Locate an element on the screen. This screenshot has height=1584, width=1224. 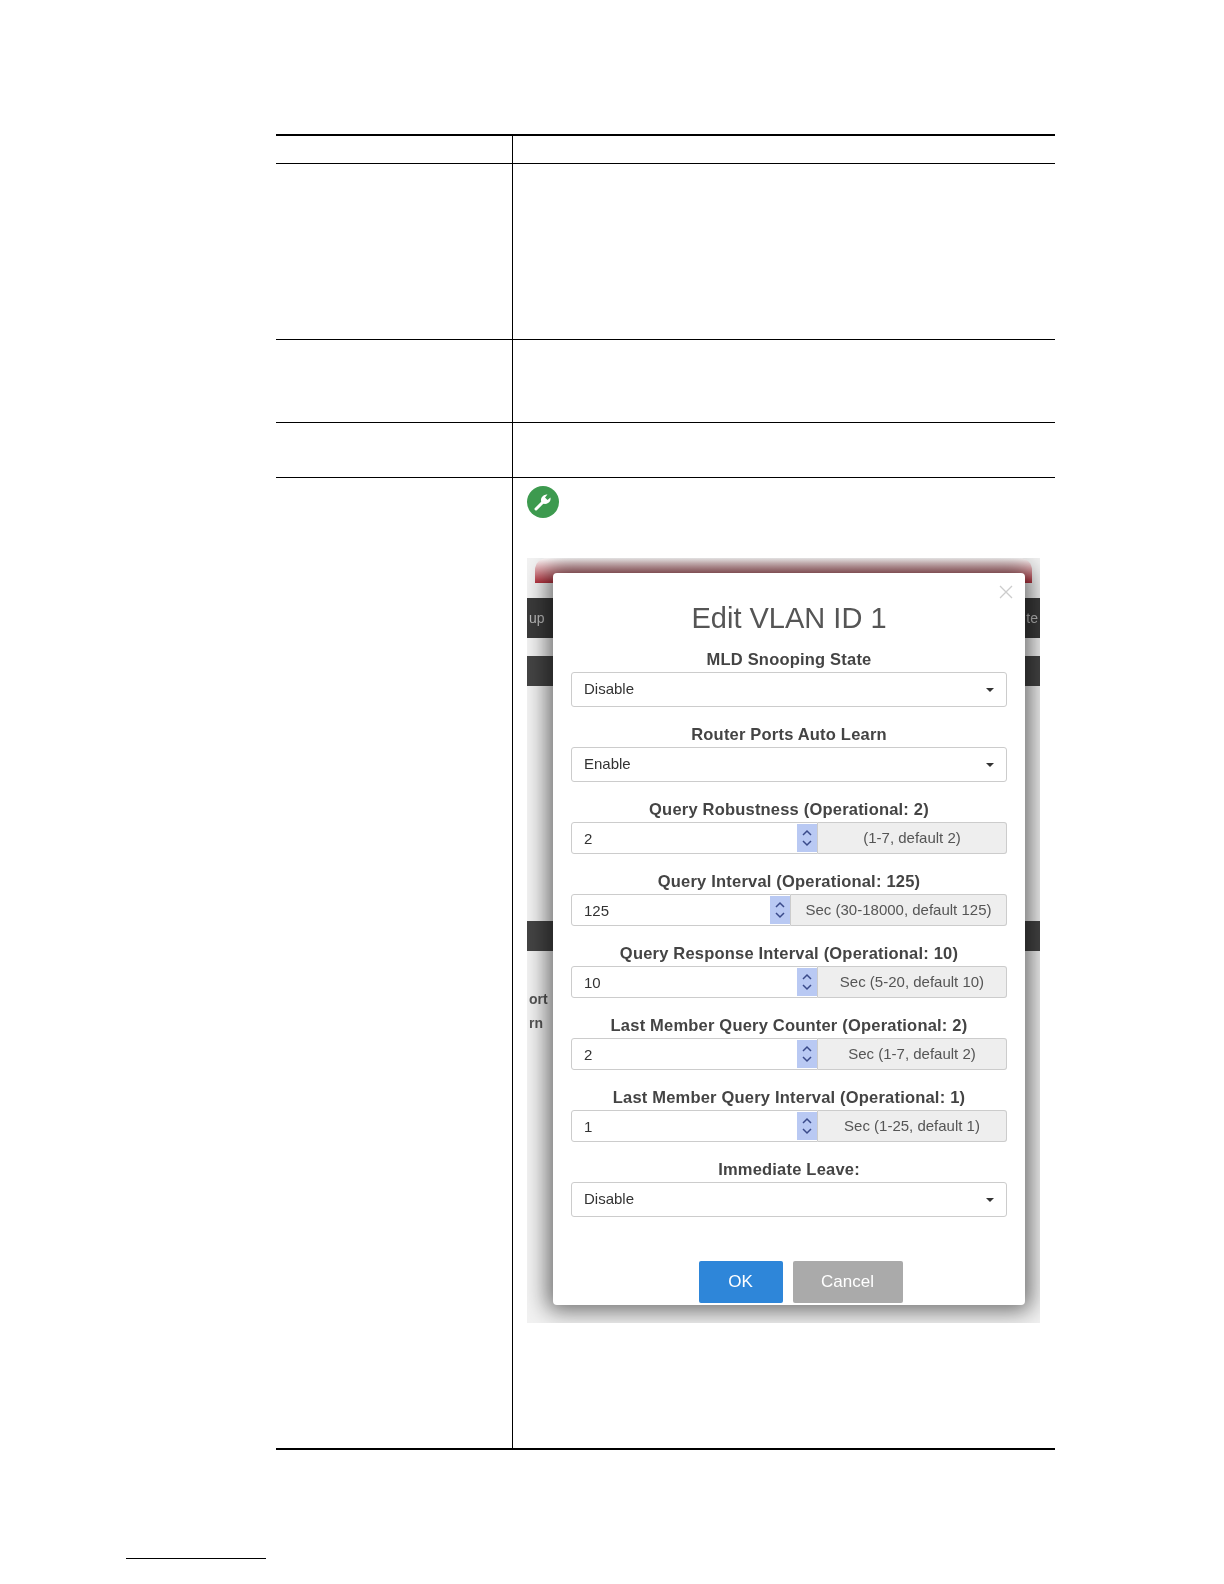
column-header: ort is located at coordinates (538, 999).